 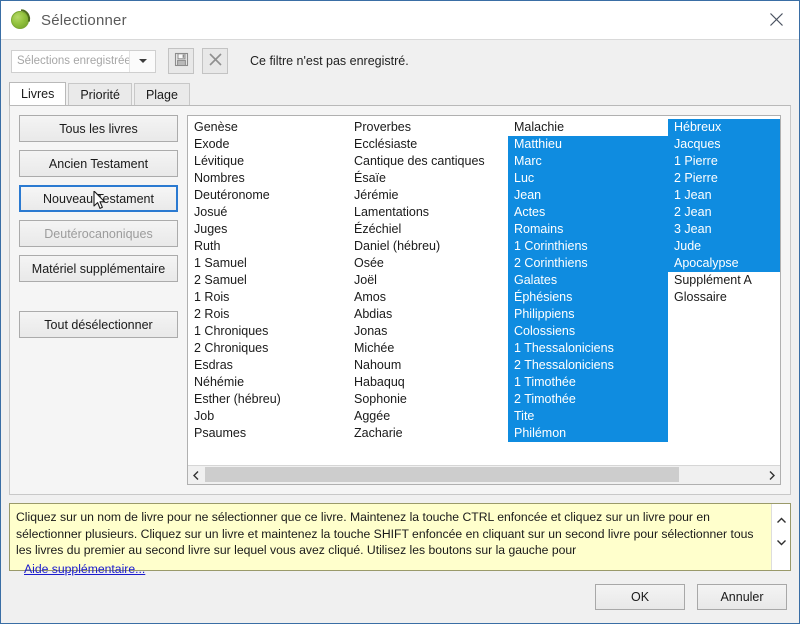 What do you see at coordinates (98, 324) in the screenshot?
I see `deselect-all-button: Tout désélectionner` at bounding box center [98, 324].